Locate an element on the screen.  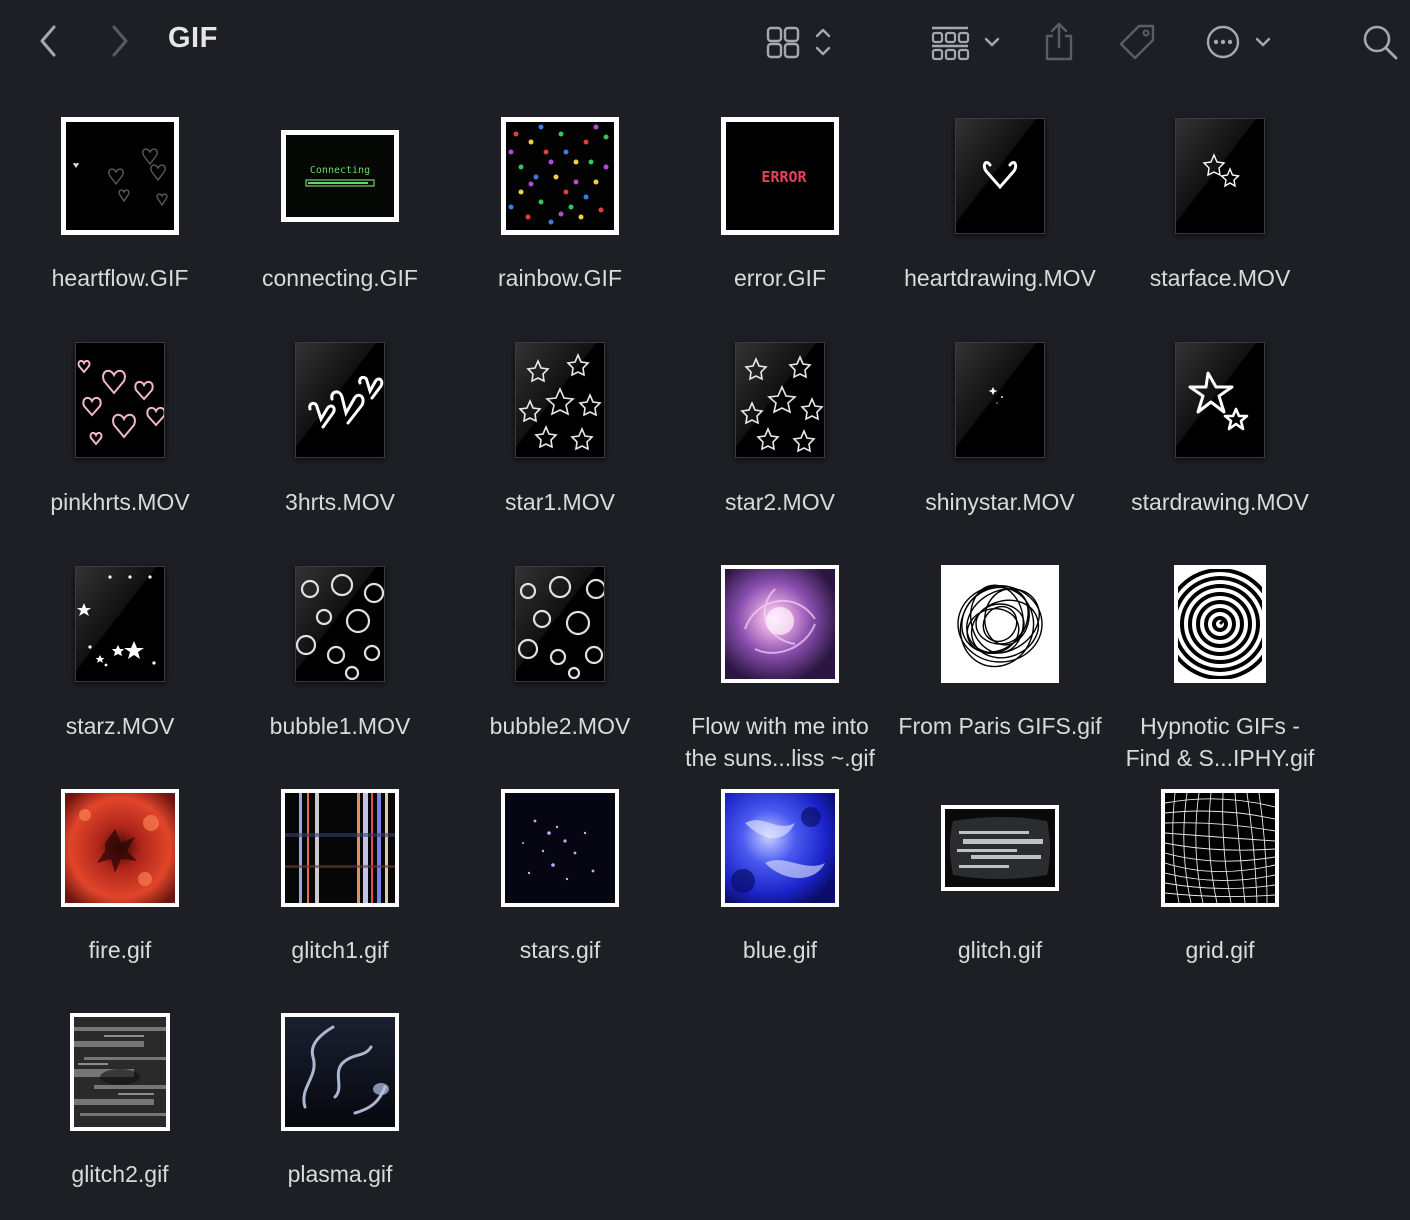
thumbnail-text: Connecting is located at coordinates (340, 170).